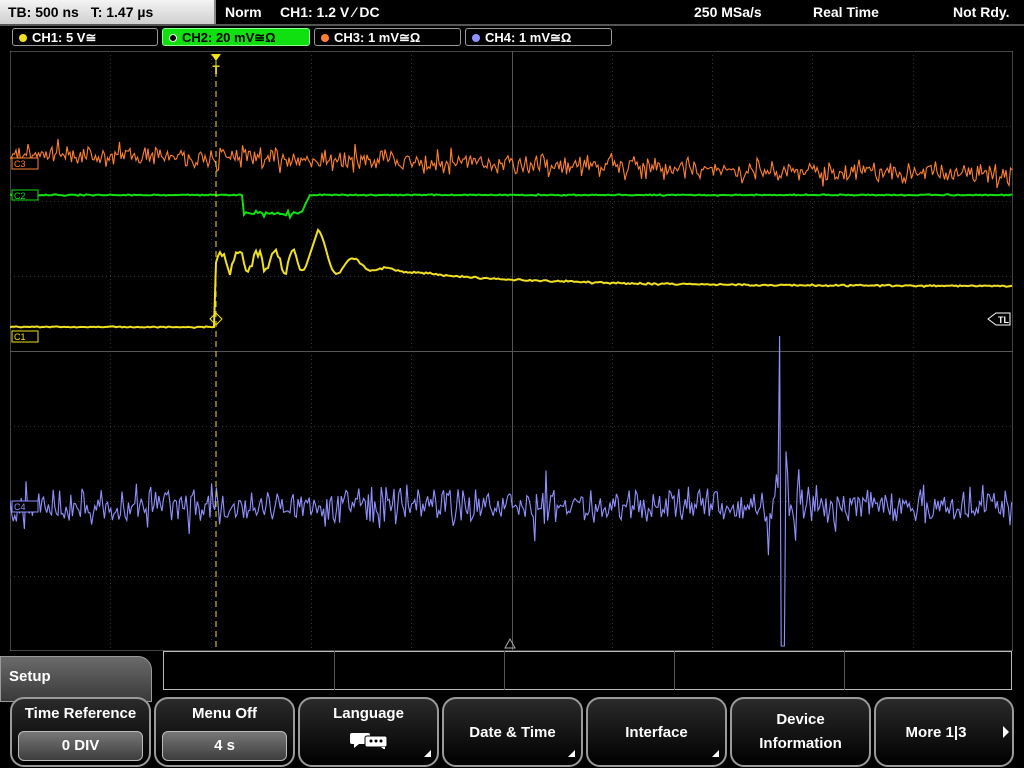 Image resolution: width=1024 pixels, height=768 pixels. Describe the element at coordinates (76, 679) in the screenshot. I see `menu-title-tab: Setup` at that location.